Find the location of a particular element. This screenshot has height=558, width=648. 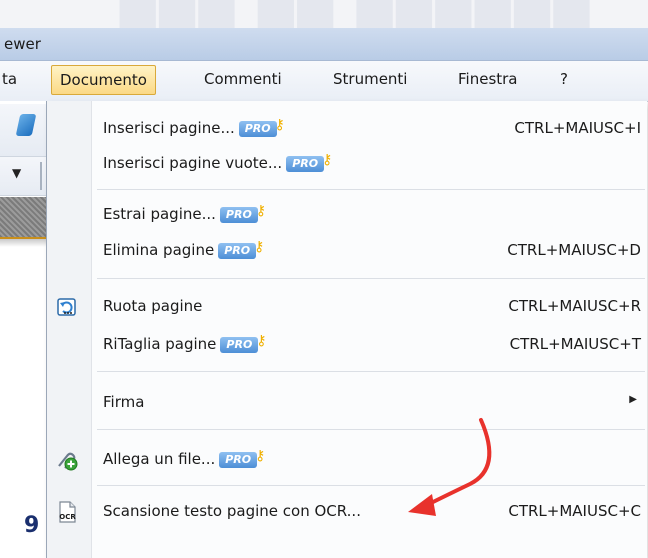

menu-shortcut: CTRL+MAIUSC+I is located at coordinates (577, 128).